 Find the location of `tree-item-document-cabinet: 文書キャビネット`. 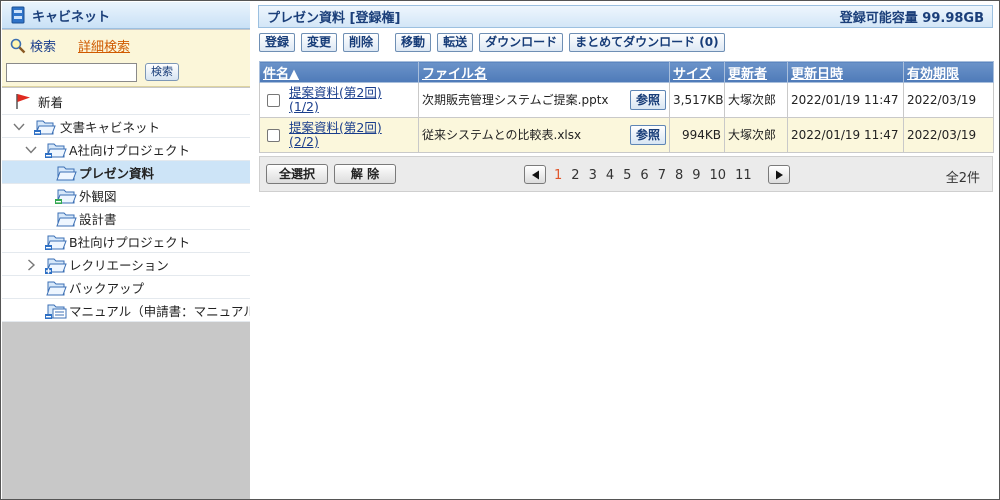

tree-item-document-cabinet: 文書キャビネット is located at coordinates (126, 126).